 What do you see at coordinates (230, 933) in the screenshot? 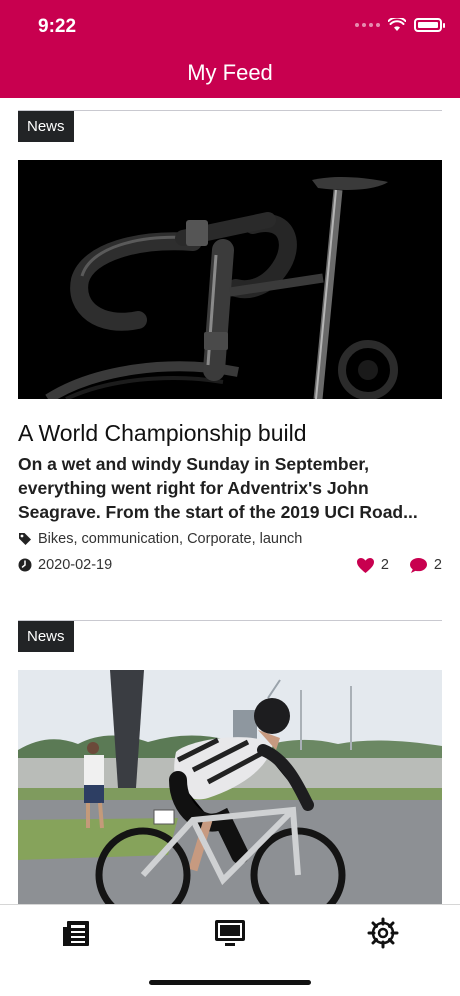
I see `monitor-icon` at bounding box center [230, 933].